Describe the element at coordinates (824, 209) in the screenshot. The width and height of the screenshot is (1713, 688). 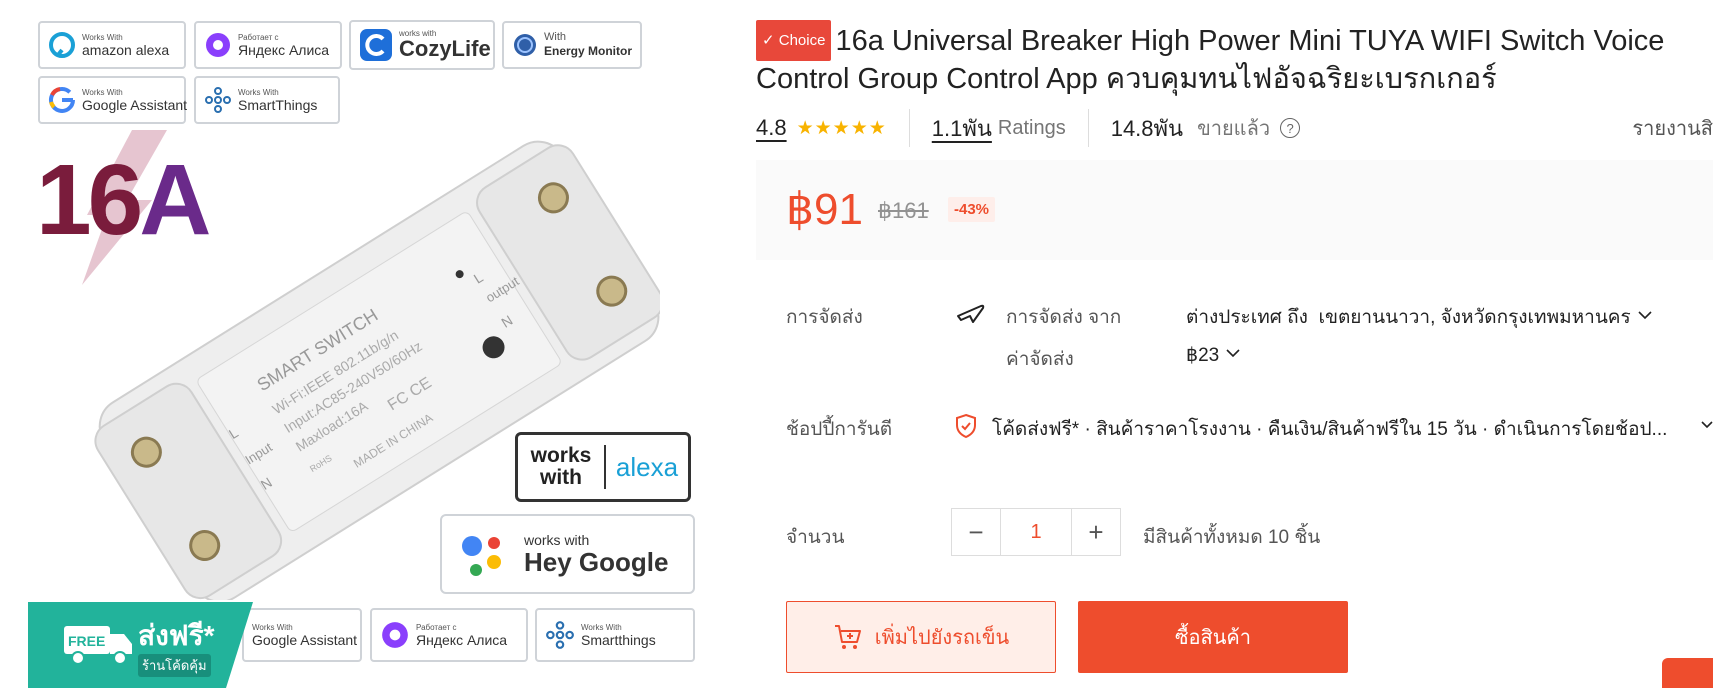
I see `current-price: ฿91` at that location.